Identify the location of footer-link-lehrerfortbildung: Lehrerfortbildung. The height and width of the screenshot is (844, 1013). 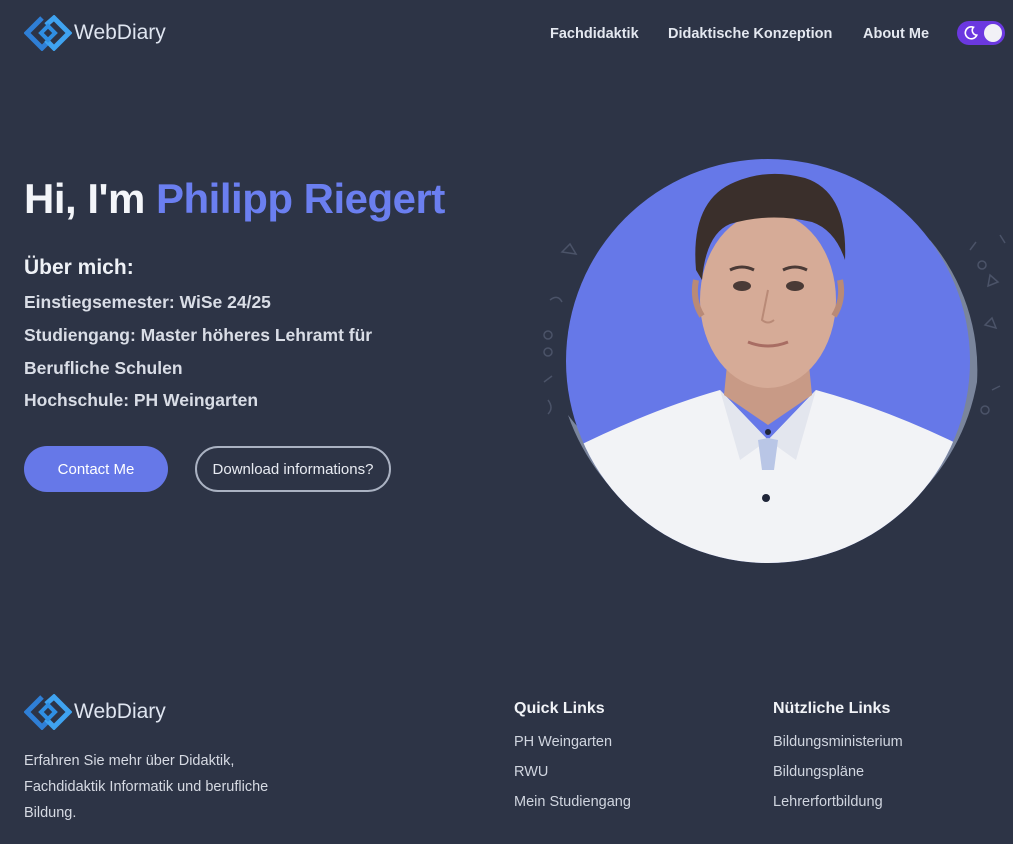
(828, 802).